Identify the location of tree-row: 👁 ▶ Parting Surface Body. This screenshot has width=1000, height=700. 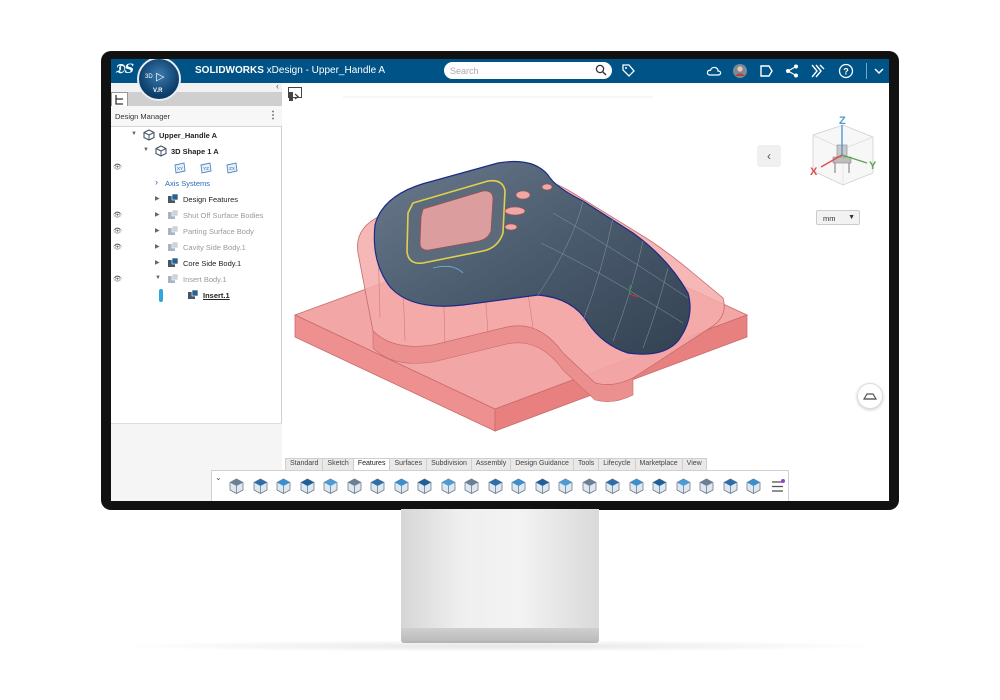
(196, 232).